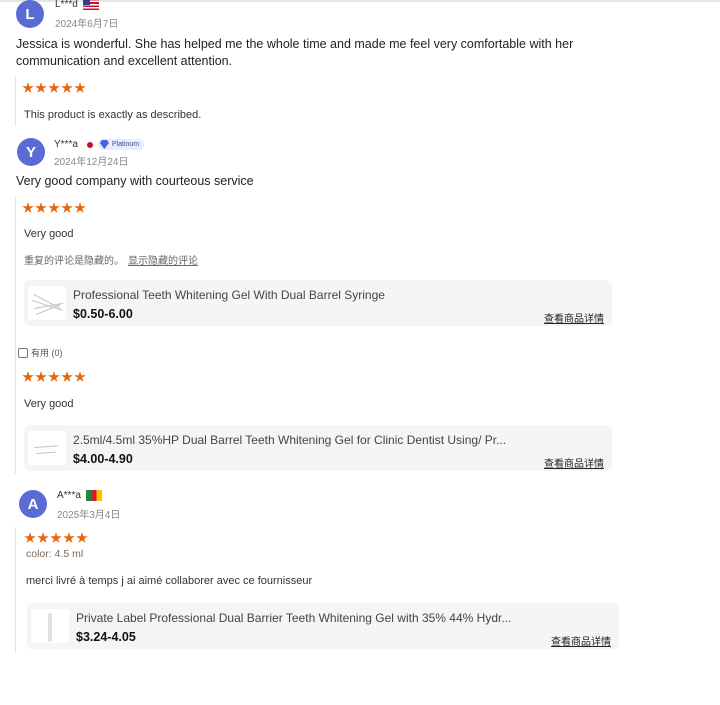 The width and height of the screenshot is (720, 705). I want to click on reviewer-name-text: A***a, so click(69, 495).